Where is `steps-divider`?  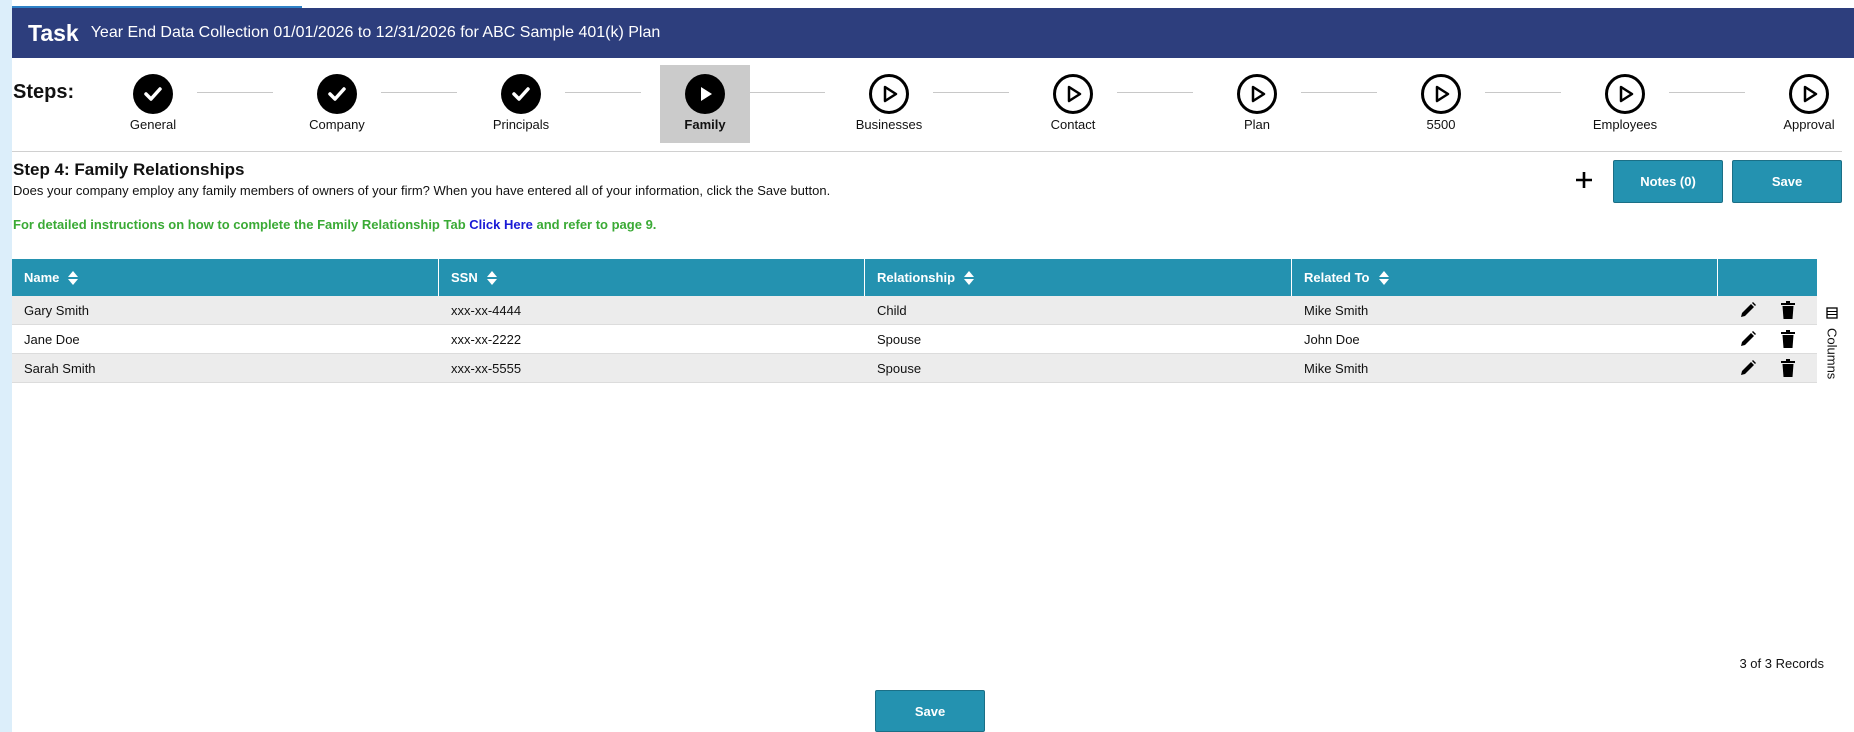 steps-divider is located at coordinates (927, 151).